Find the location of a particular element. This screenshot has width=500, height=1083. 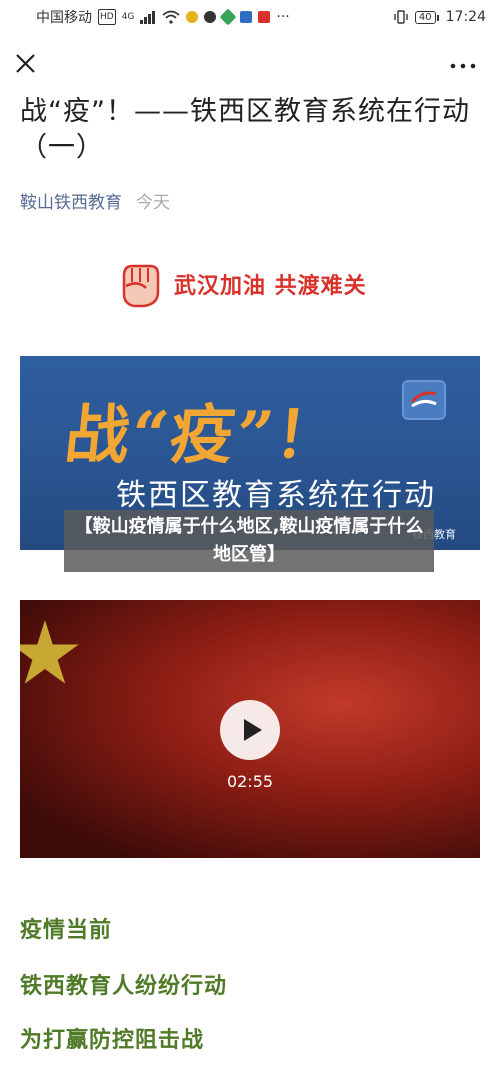

status-right: 40 17:24 is located at coordinates (439, 17).